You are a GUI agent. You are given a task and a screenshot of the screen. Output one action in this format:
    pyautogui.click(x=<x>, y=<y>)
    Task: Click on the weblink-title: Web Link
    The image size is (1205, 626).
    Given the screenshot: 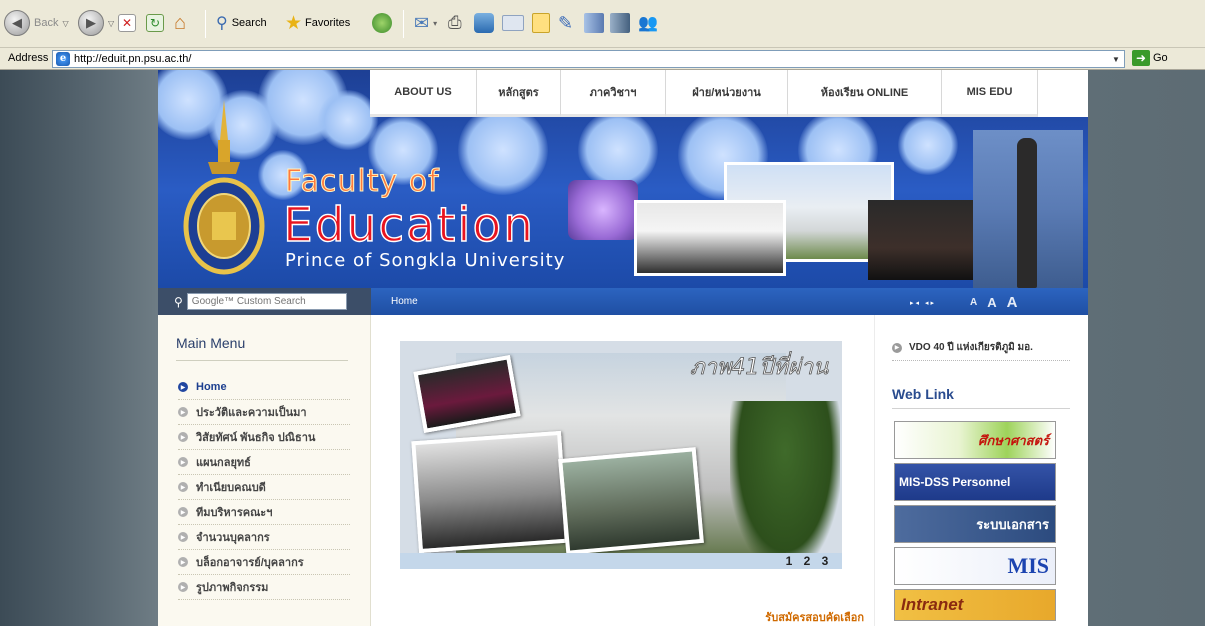 What is the action you would take?
    pyautogui.click(x=923, y=394)
    